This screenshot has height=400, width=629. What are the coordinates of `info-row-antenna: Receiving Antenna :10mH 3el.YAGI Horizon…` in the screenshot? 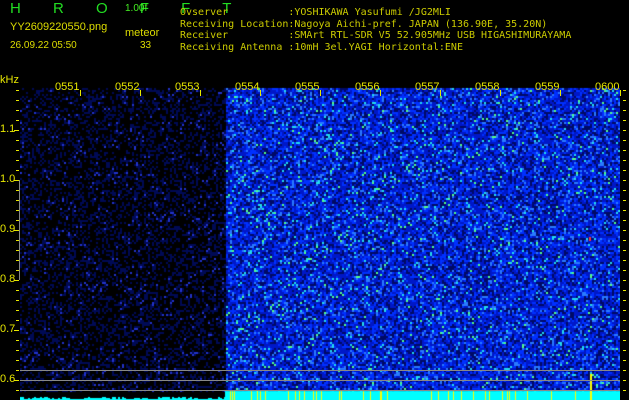 It's located at (375, 48).